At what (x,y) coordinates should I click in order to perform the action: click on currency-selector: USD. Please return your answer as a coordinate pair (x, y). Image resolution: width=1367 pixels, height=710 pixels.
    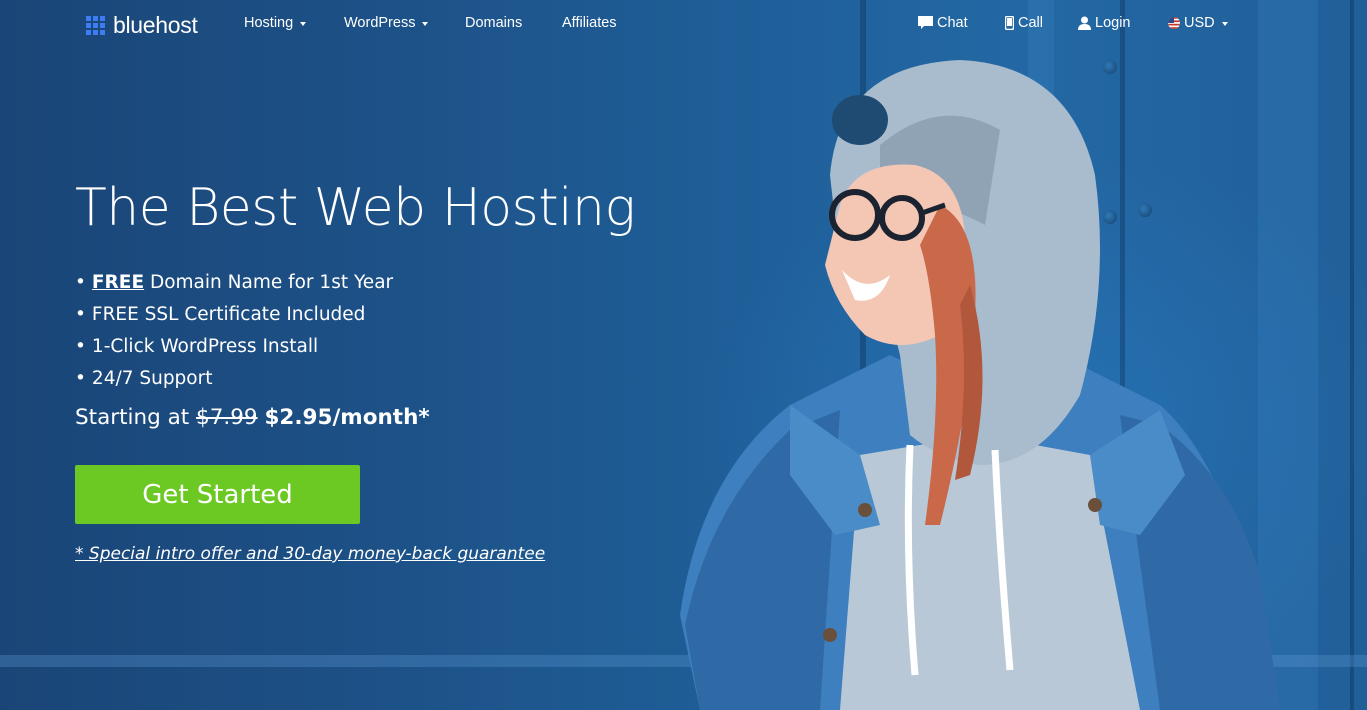
    Looking at the image, I should click on (1198, 23).